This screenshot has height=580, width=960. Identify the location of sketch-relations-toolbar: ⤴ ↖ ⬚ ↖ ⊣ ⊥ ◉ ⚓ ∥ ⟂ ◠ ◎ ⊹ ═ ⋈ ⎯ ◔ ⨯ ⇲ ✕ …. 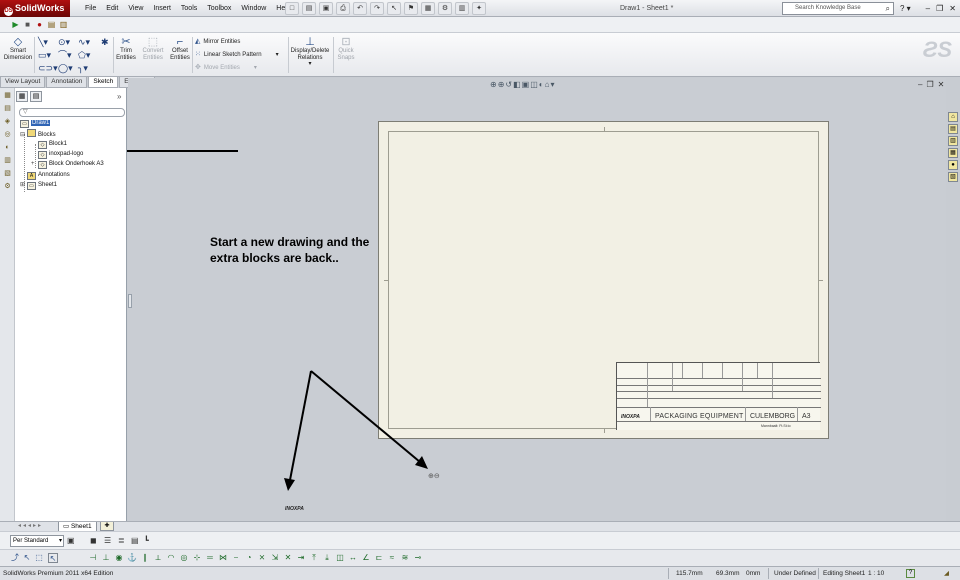
(480, 557).